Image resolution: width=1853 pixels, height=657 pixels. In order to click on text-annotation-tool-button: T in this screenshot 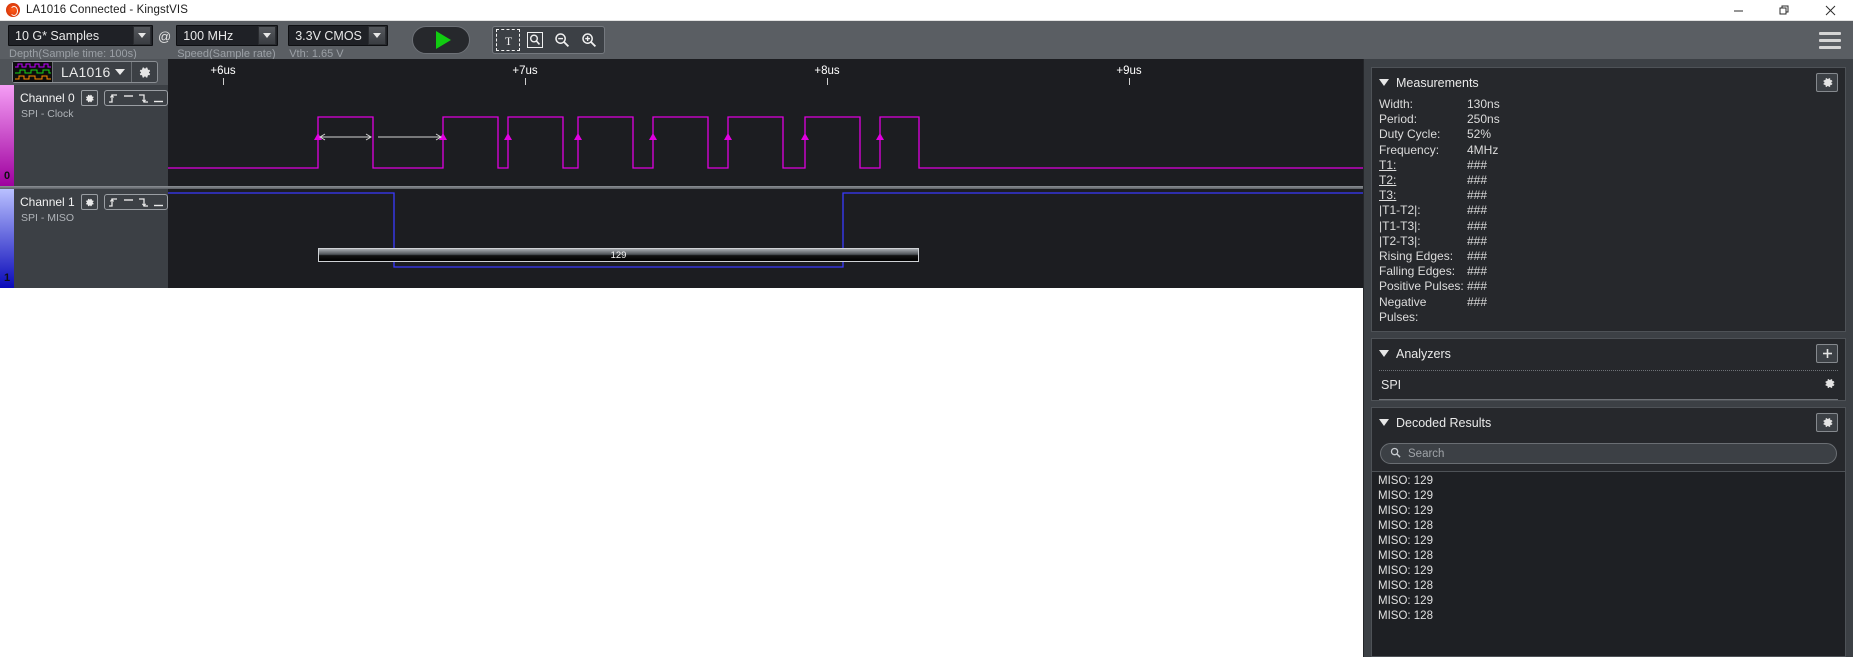, I will do `click(508, 40)`.